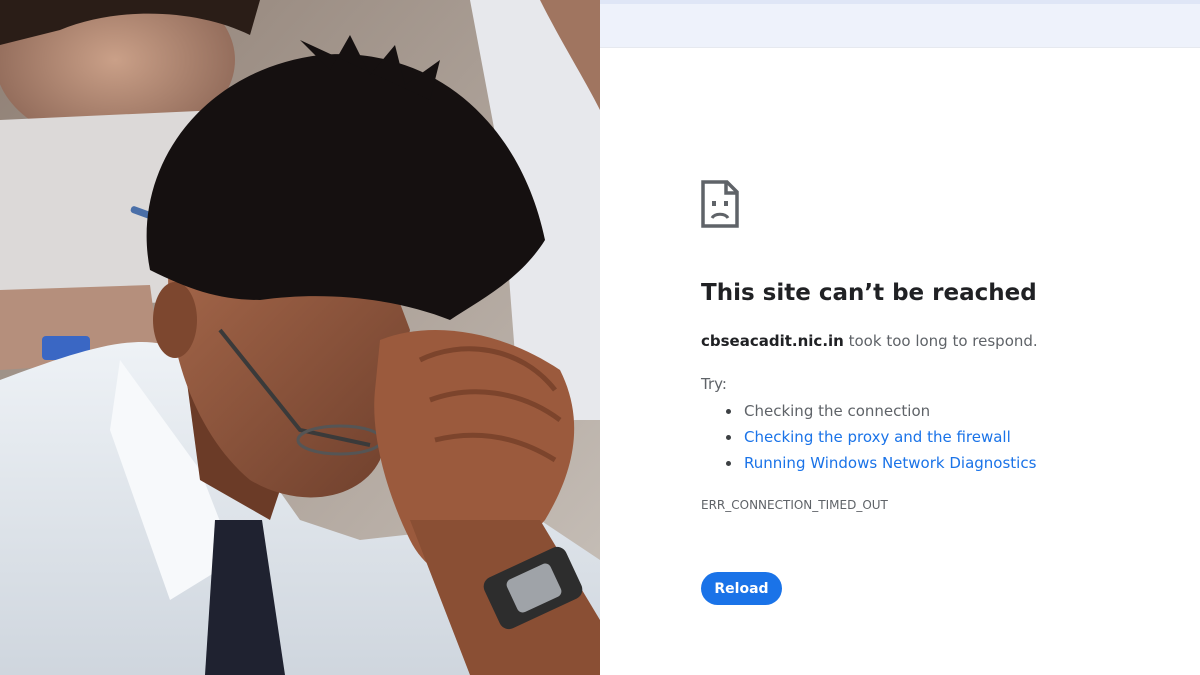  Describe the element at coordinates (877, 437) in the screenshot. I see `suggestion-link-proxy-firewall: Checking the proxy and the firewall` at that location.